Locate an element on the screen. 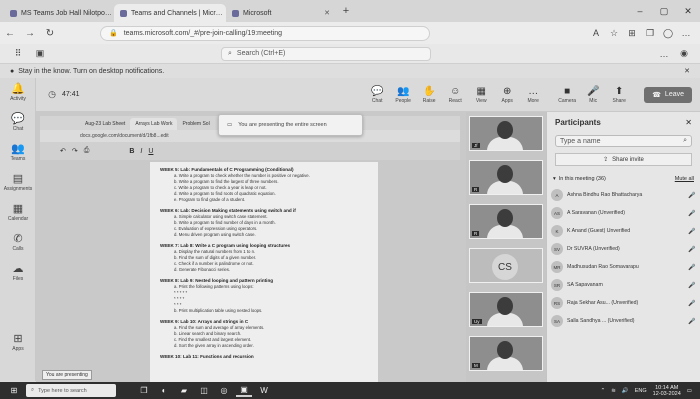 Image resolution: width=700 pixels, height=399 pixels. rail-item-apps: ⊞ Apps is located at coordinates (18, 343).